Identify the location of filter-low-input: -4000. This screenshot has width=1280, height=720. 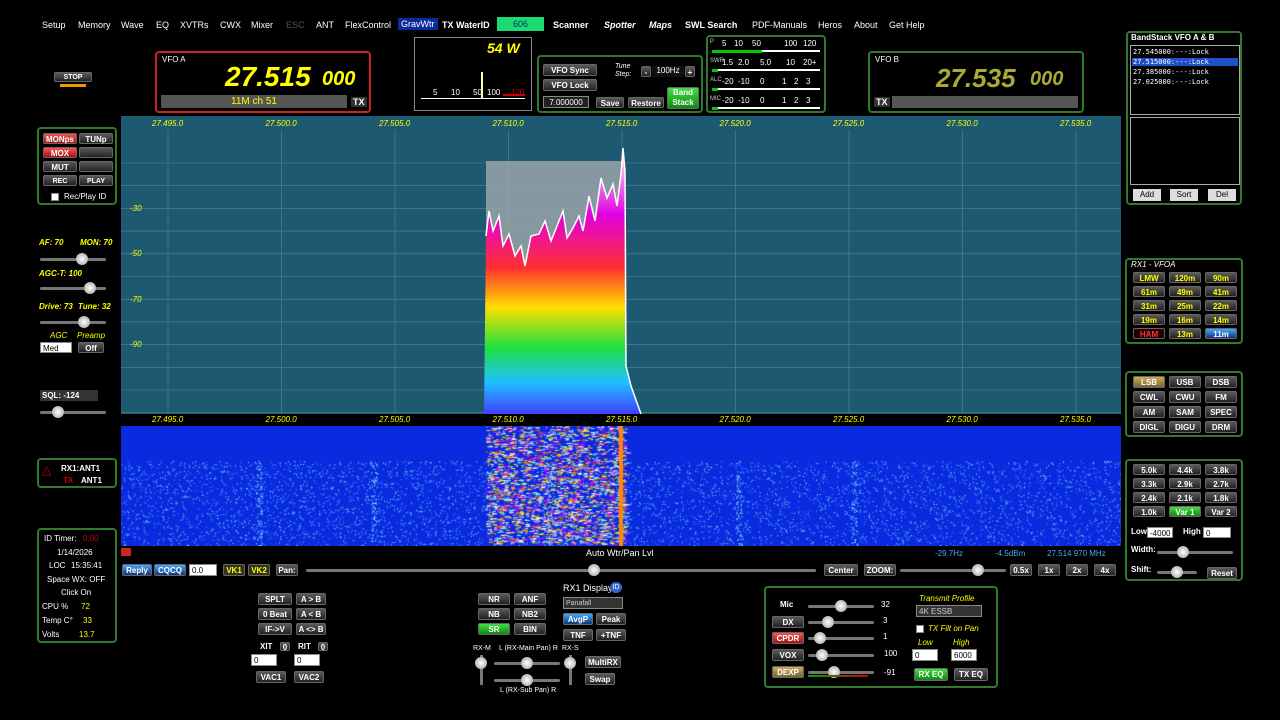
(1160, 532).